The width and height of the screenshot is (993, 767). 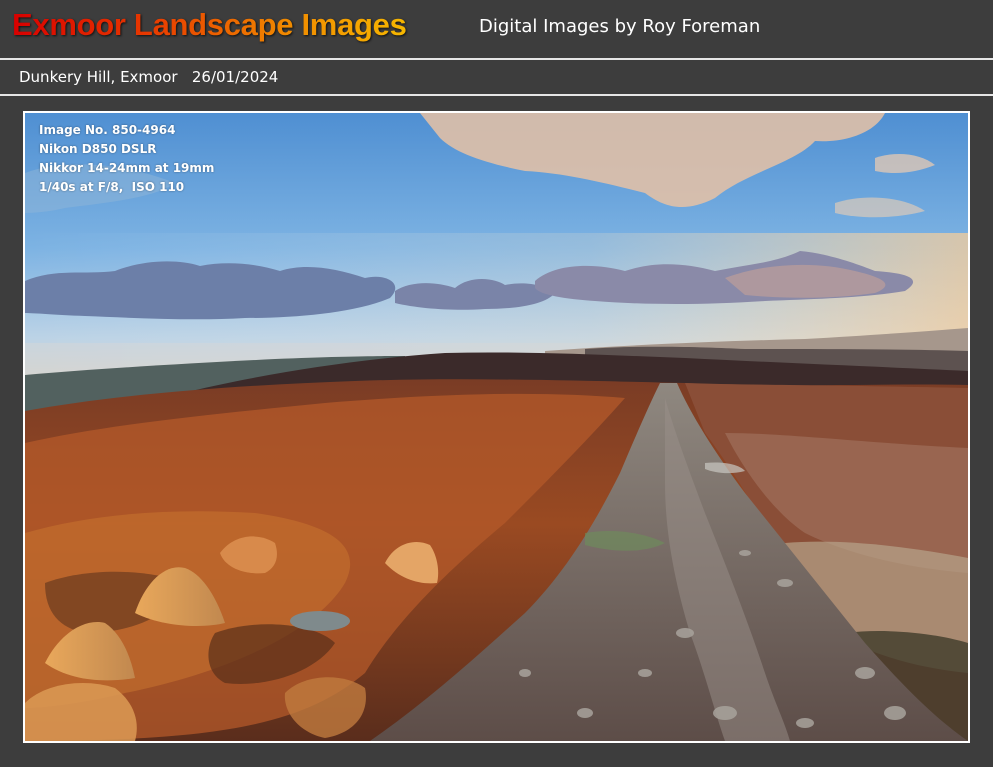 I want to click on exif-camera: Nikon D850 DSLR, so click(x=98, y=149).